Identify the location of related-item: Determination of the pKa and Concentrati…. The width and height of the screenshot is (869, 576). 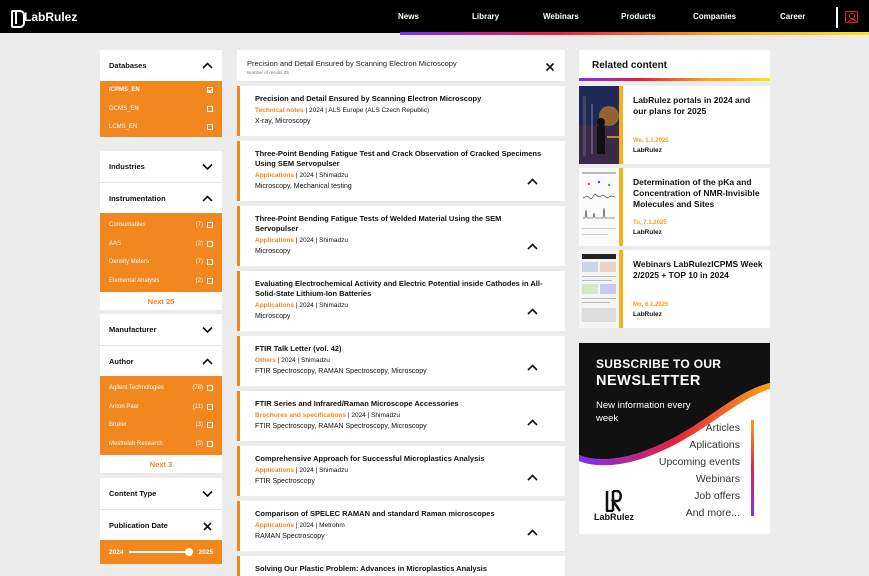
(674, 207).